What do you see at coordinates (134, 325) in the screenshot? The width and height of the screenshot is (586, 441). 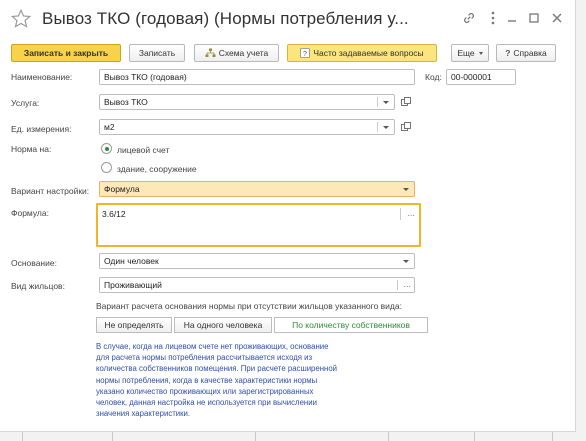 I see `calc-option-none: Не определять` at bounding box center [134, 325].